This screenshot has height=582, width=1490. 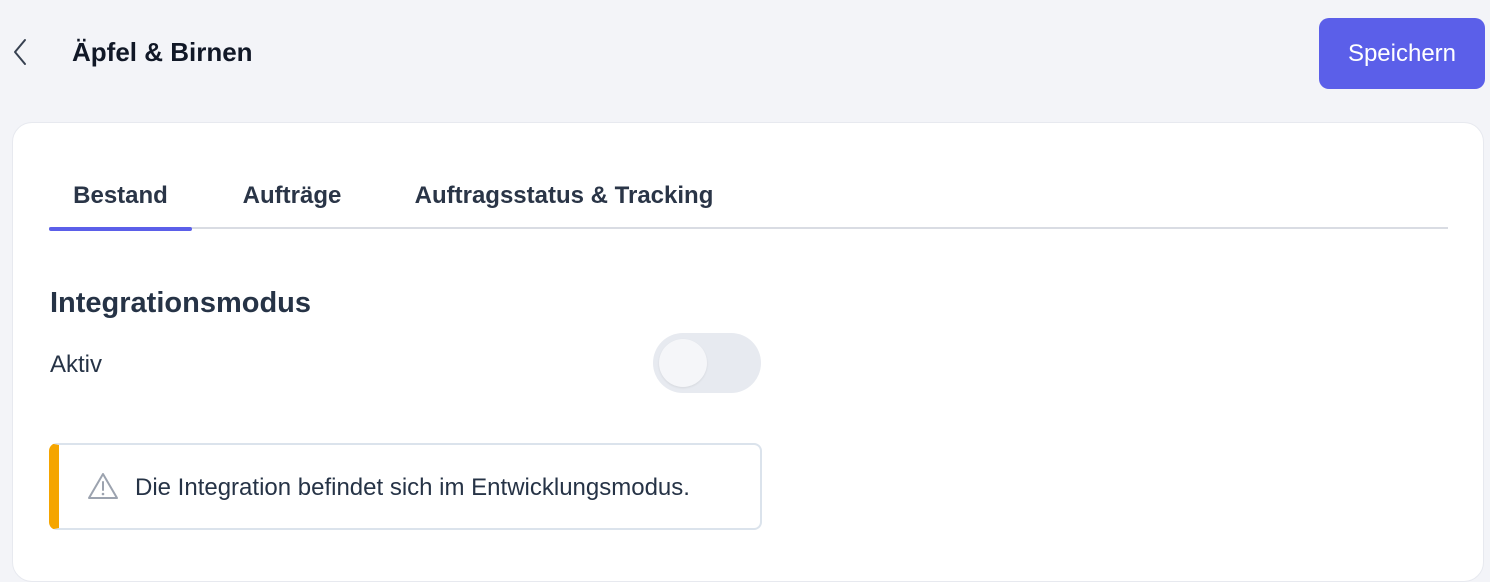 I want to click on active-toggle, so click(x=707, y=363).